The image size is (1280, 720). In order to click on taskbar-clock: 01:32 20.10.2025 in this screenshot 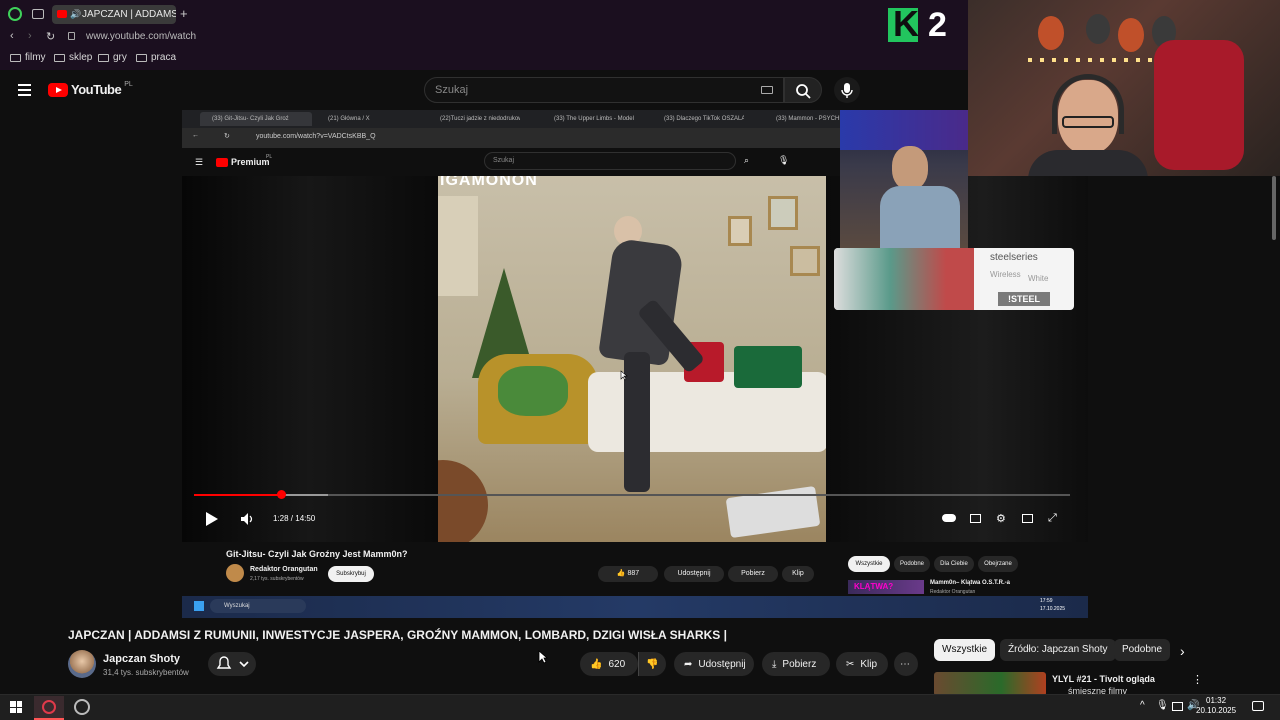, I will do `click(1216, 706)`.